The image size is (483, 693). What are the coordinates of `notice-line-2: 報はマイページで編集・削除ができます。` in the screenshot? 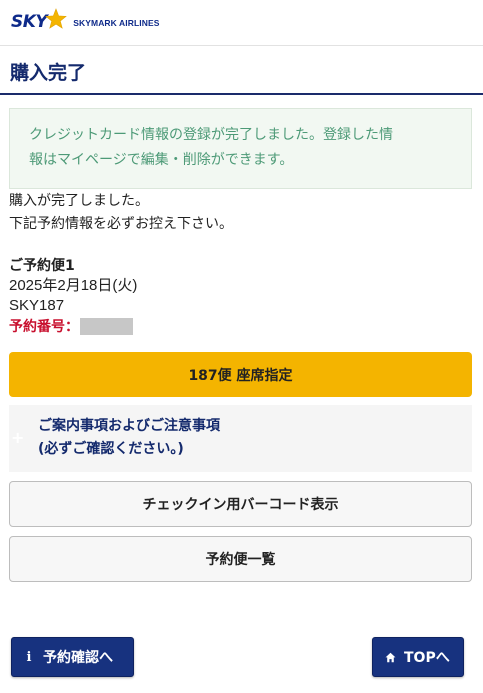 It's located at (161, 160).